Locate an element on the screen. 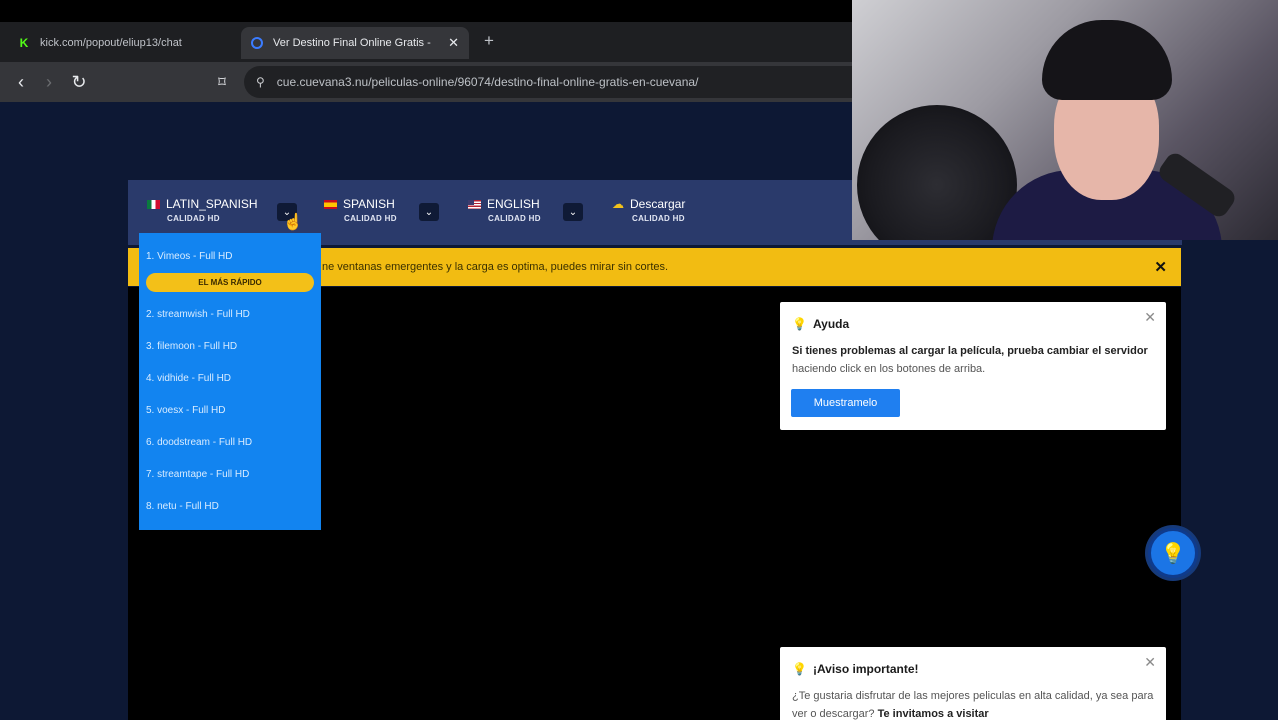  notice-card-title: 💡 ¡Aviso importante! is located at coordinates (855, 669).